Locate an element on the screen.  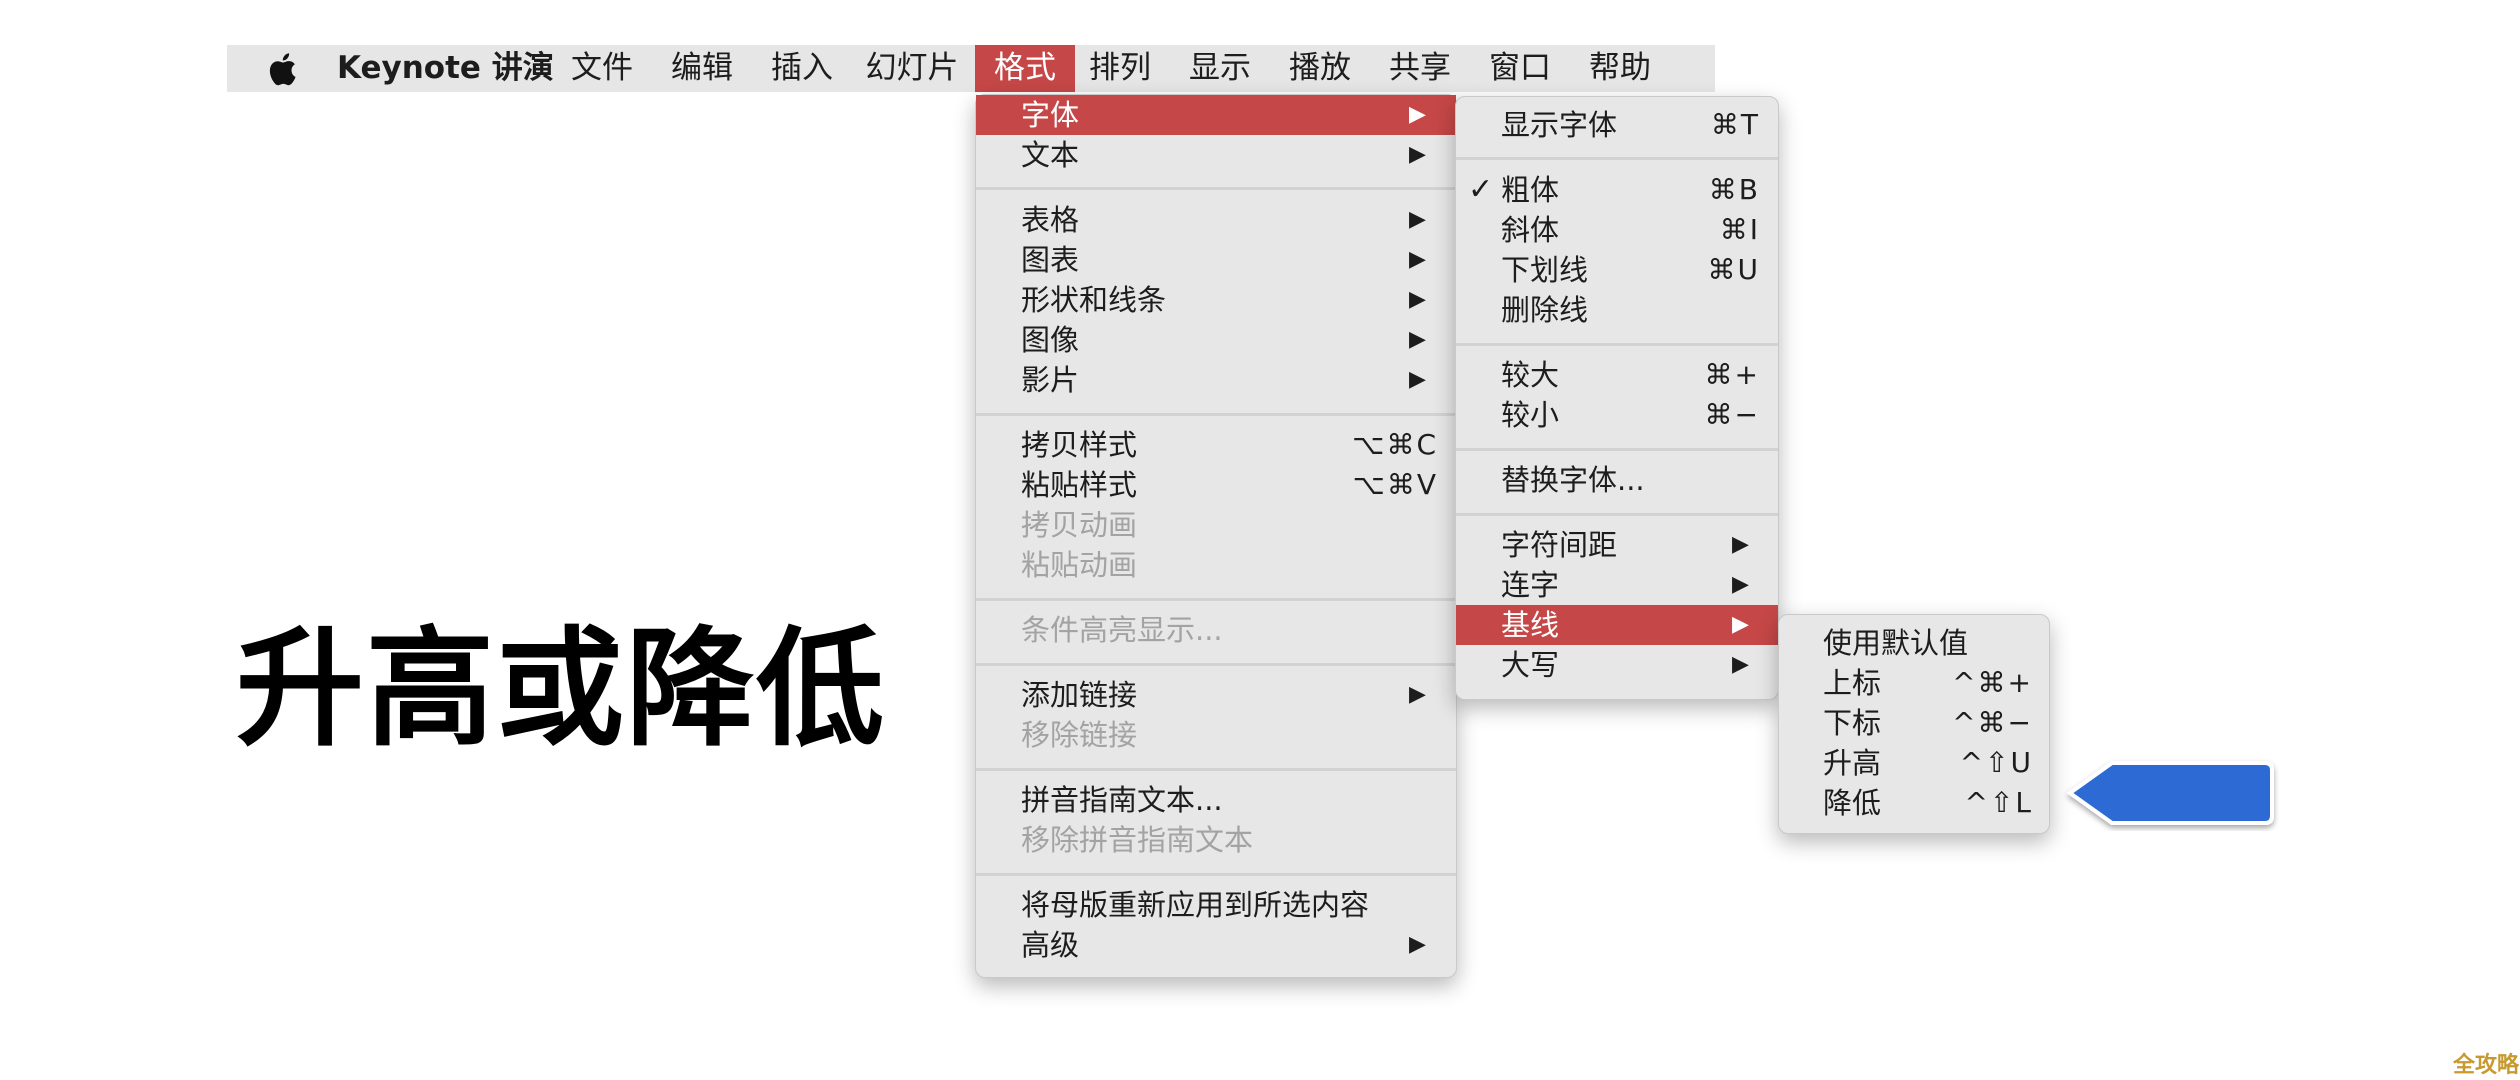
menu-item-label: 下标 is located at coordinates (1852, 723).